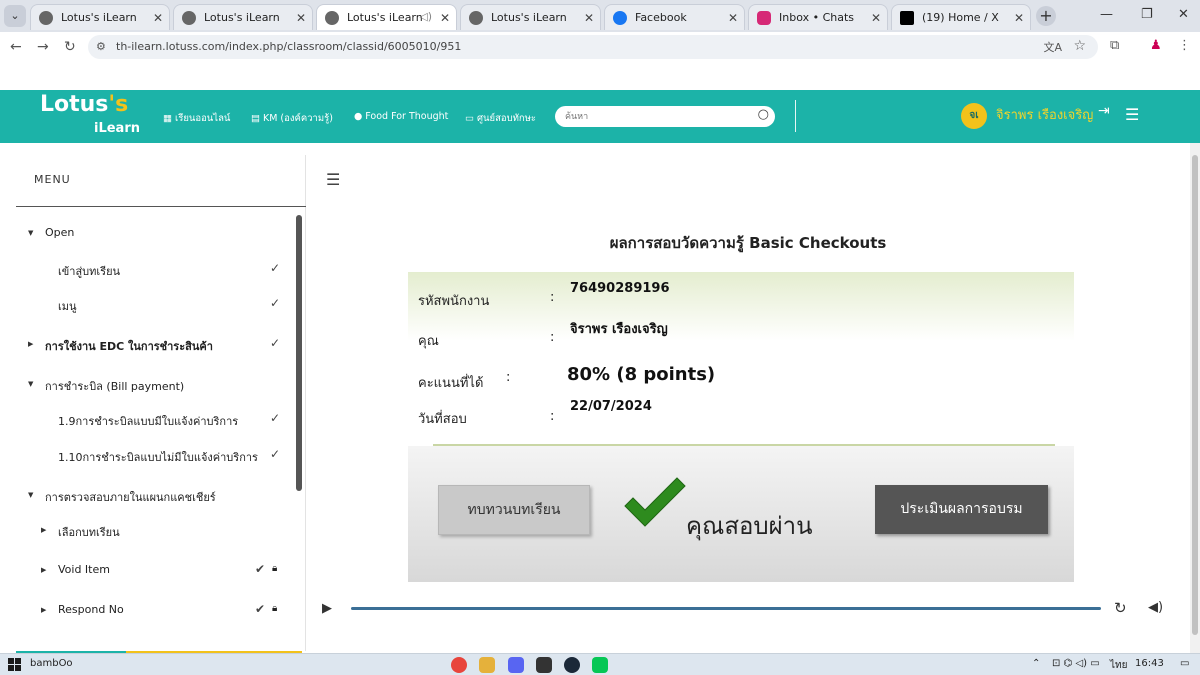  What do you see at coordinates (292, 118) in the screenshot?
I see `nav-km: ▤ KM (องค์ความรู้)` at bounding box center [292, 118].